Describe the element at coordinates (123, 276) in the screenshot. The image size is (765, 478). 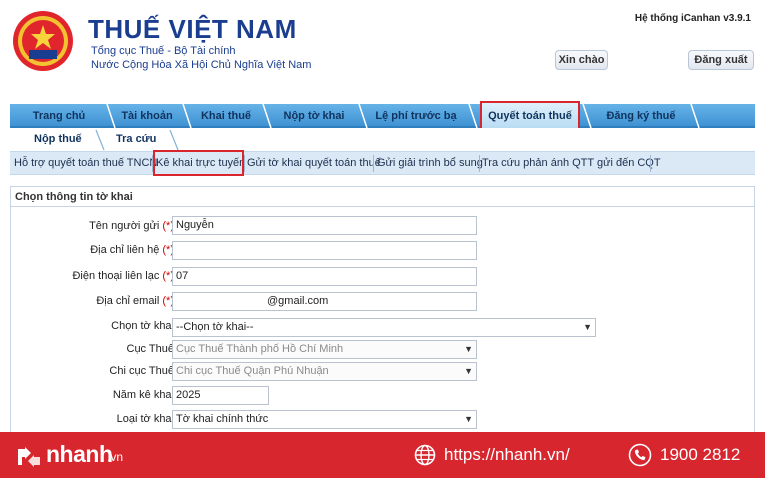
I see `phone-label: Điện thoại liên lạc (*)` at that location.